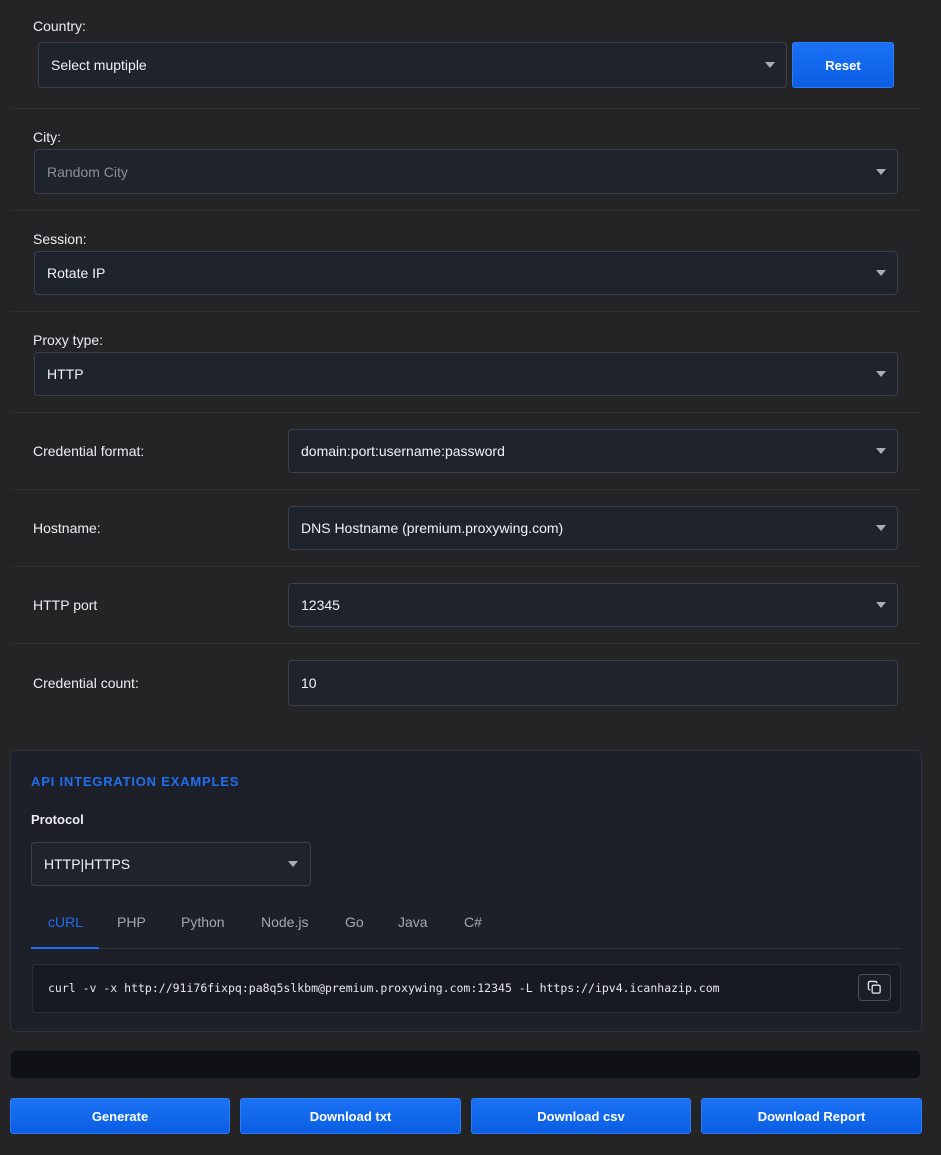  Describe the element at coordinates (203, 922) in the screenshot. I see `tab-python: Python` at that location.